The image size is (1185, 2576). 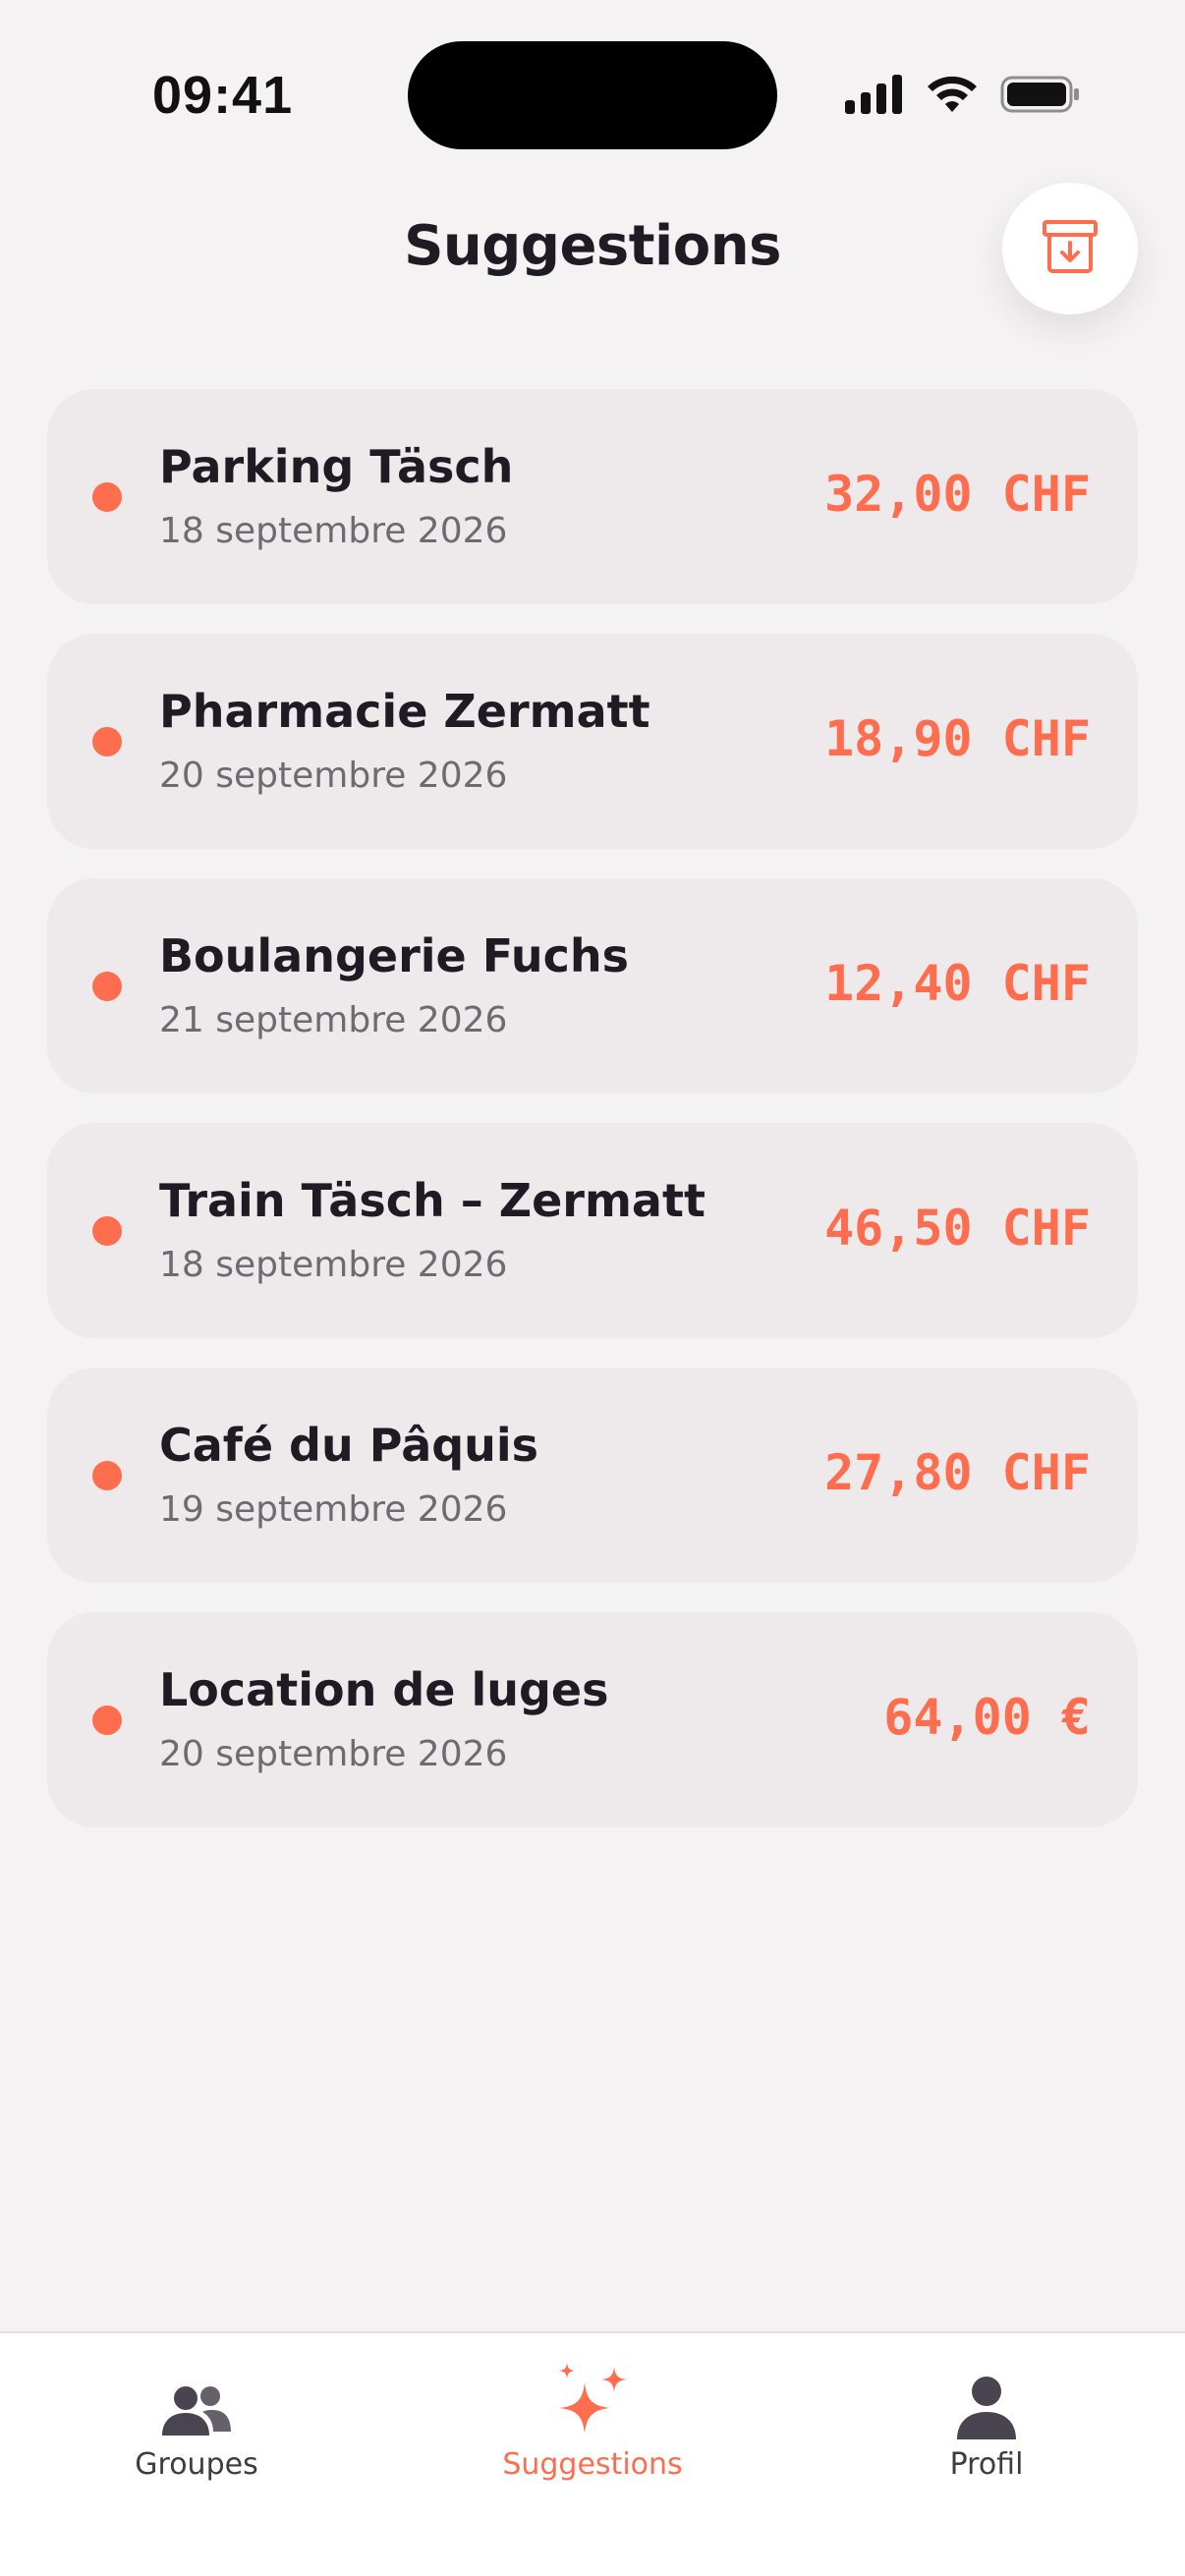 I want to click on suggestion-amount: 32,00 CHF, so click(x=958, y=494).